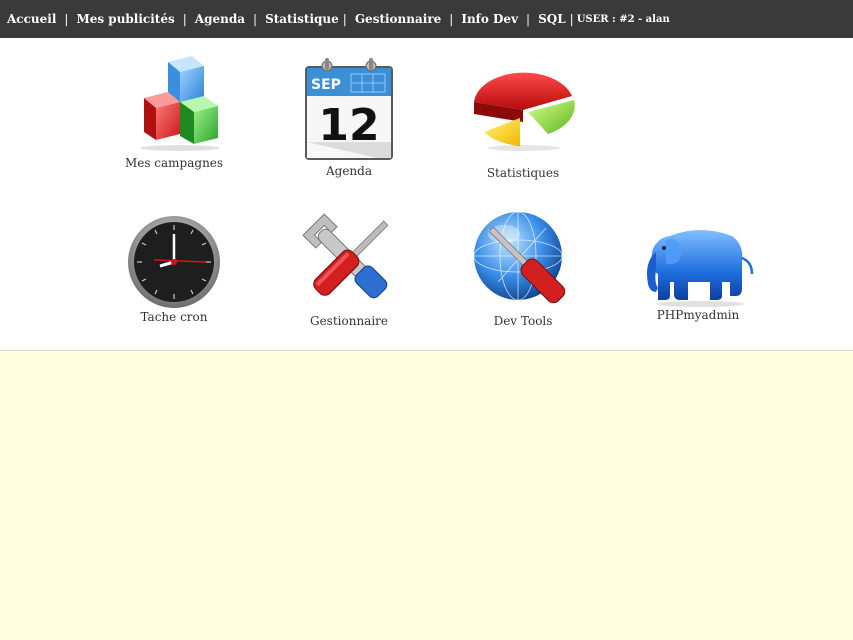  I want to click on tile-gestionnaire: Gestionnaire, so click(349, 267).